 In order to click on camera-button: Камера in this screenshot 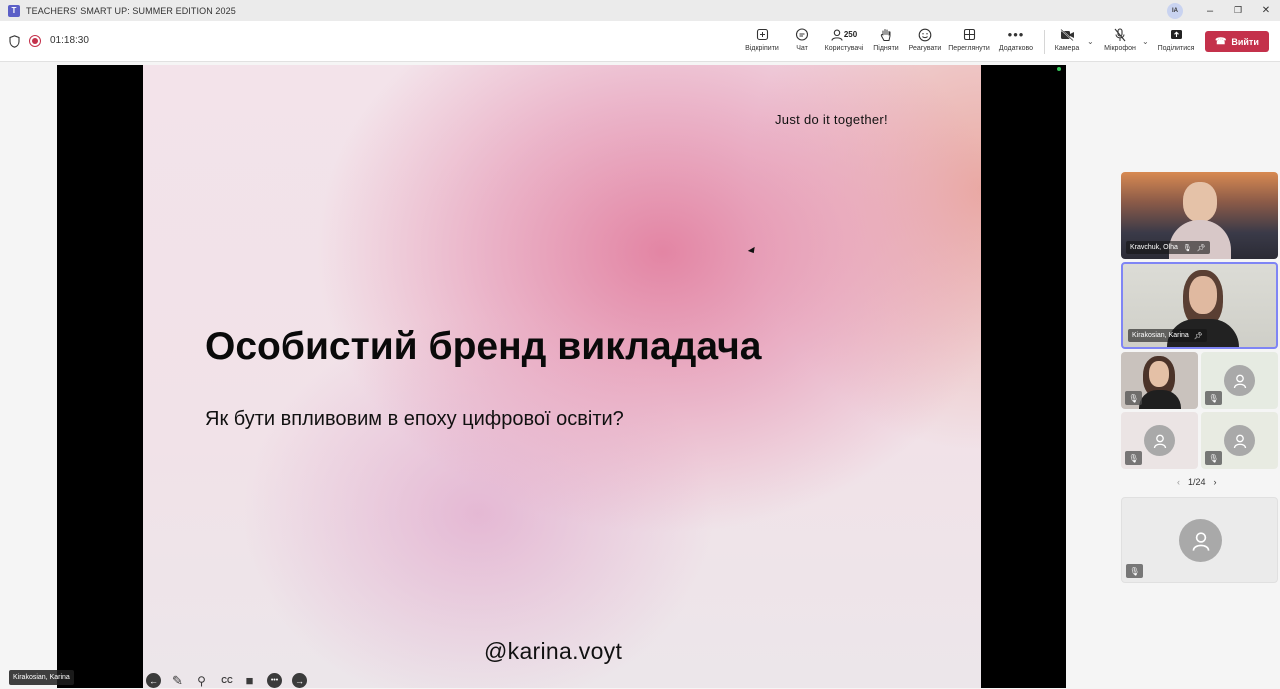, I will do `click(1067, 42)`.